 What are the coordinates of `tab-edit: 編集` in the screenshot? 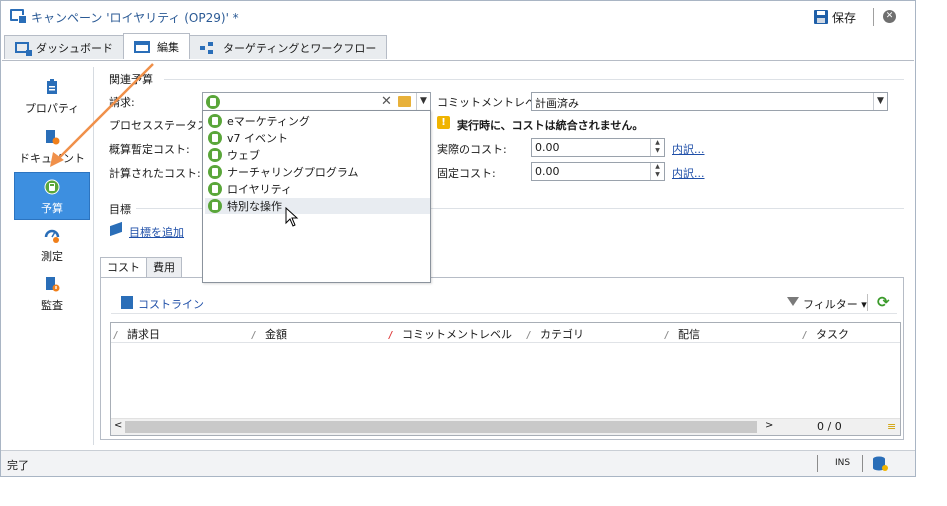 It's located at (156, 46).